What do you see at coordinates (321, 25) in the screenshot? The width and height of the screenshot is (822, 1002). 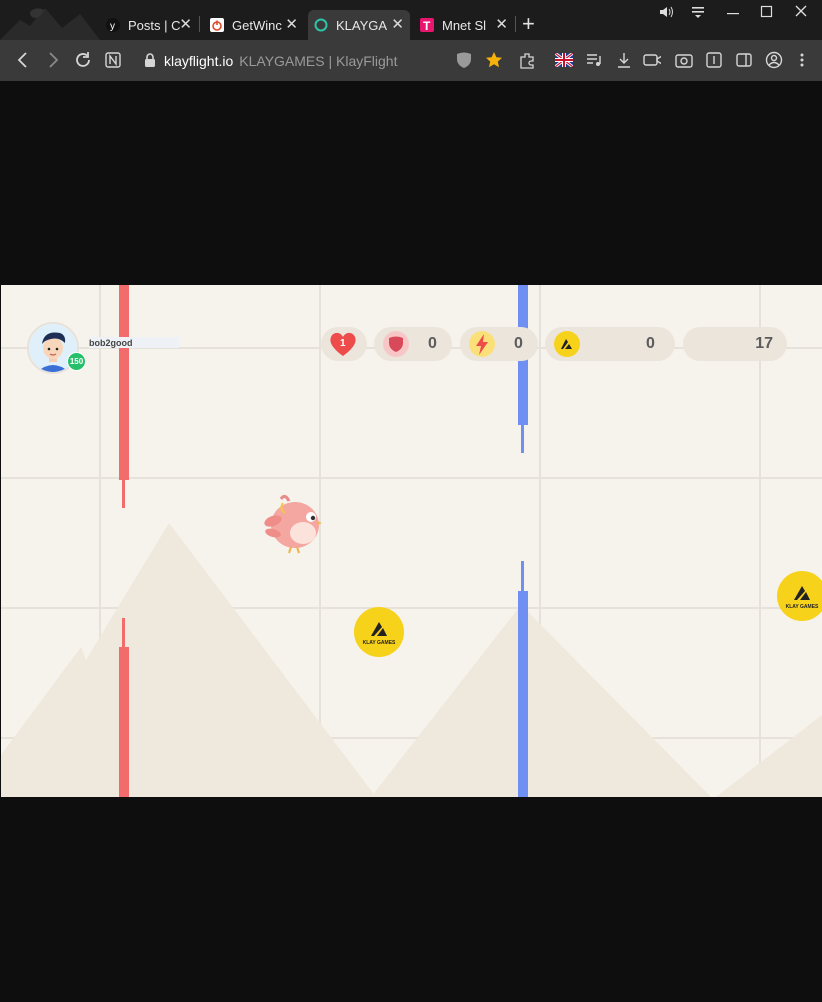 I see `circle-icon` at bounding box center [321, 25].